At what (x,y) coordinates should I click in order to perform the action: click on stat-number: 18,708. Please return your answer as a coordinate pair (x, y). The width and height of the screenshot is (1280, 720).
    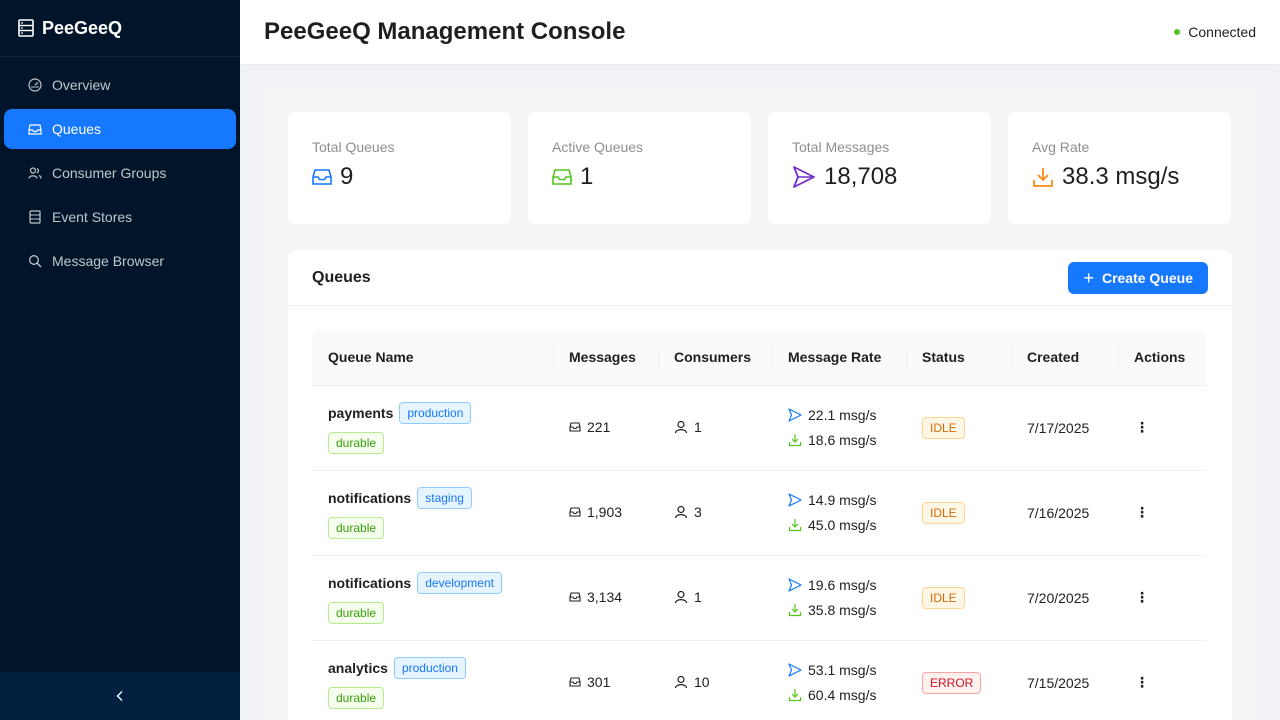
    Looking at the image, I should click on (861, 176).